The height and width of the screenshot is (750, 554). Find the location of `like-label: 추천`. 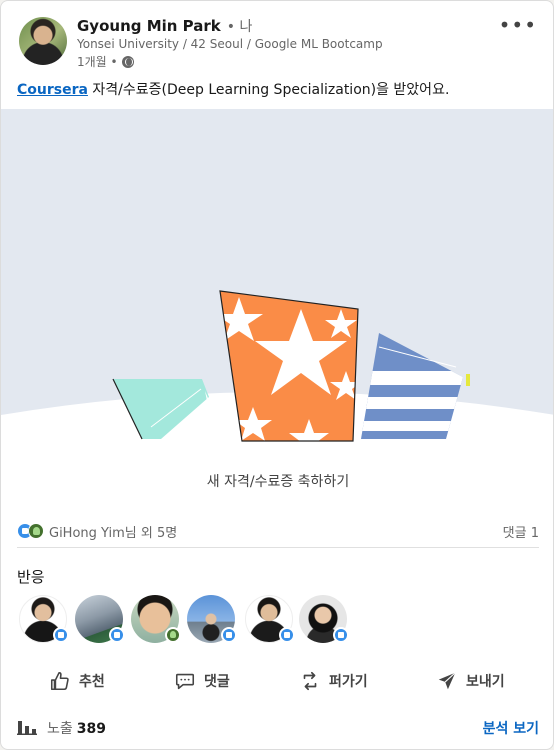

like-label: 추천 is located at coordinates (92, 682).